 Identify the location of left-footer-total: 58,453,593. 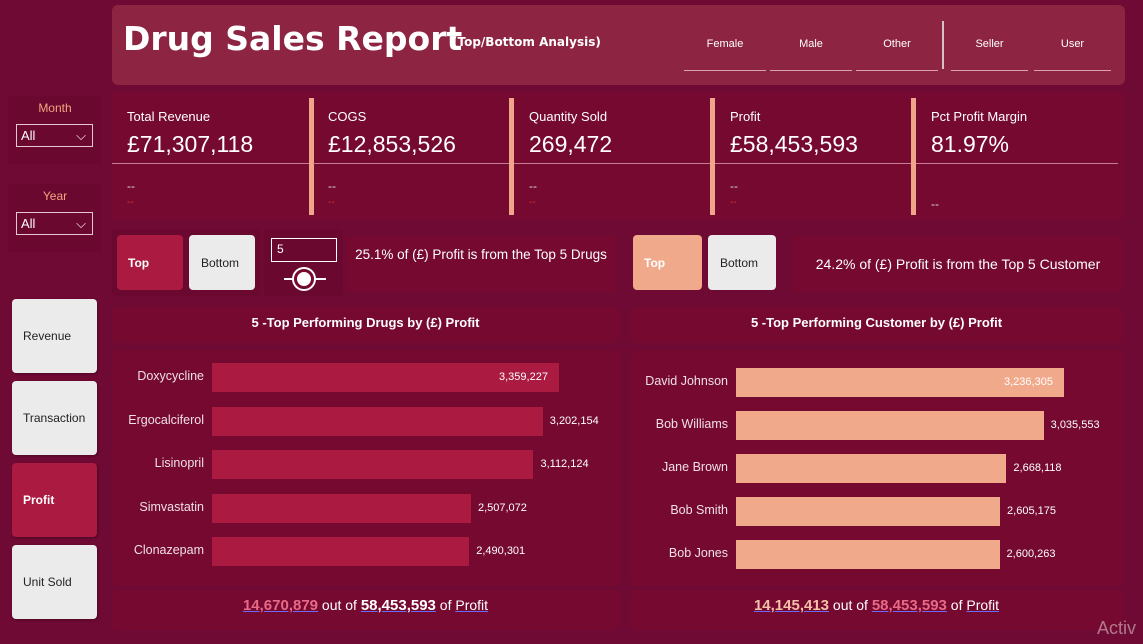
(398, 605).